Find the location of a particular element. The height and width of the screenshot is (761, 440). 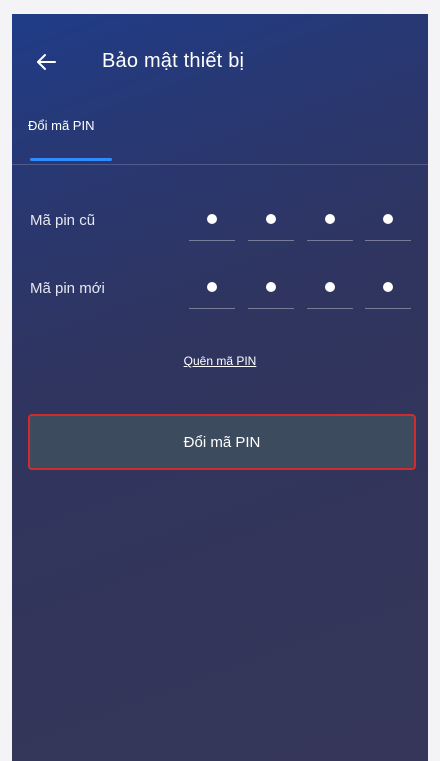

change-pin-button: Đổi mã PIN is located at coordinates (222, 442).